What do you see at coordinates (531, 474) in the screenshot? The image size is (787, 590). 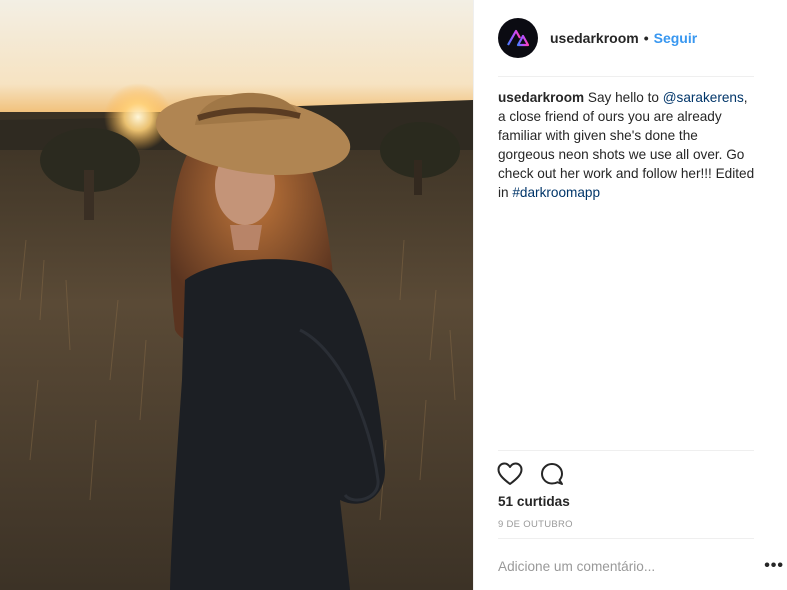 I see `action-bar` at bounding box center [531, 474].